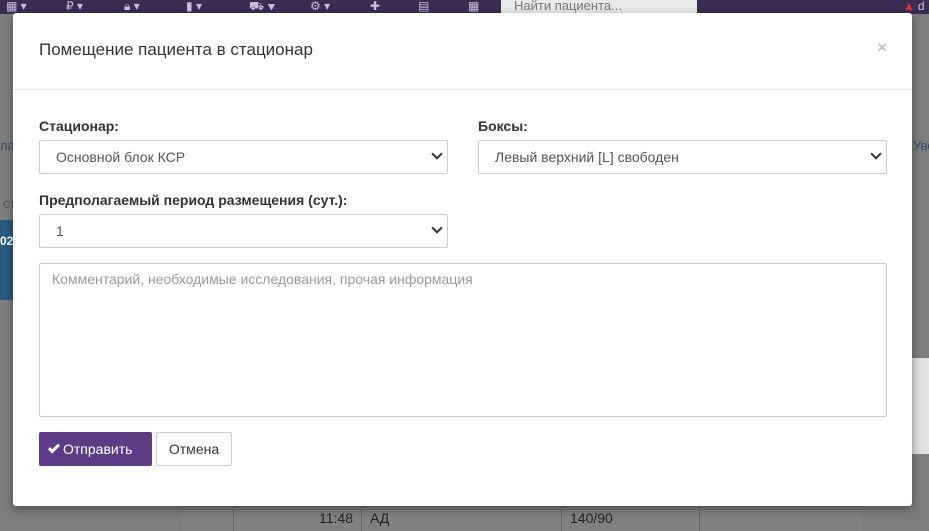 The image size is (929, 531). What do you see at coordinates (16, 7) in the screenshot?
I see `grid-menu-icon: ▦ ▾` at bounding box center [16, 7].